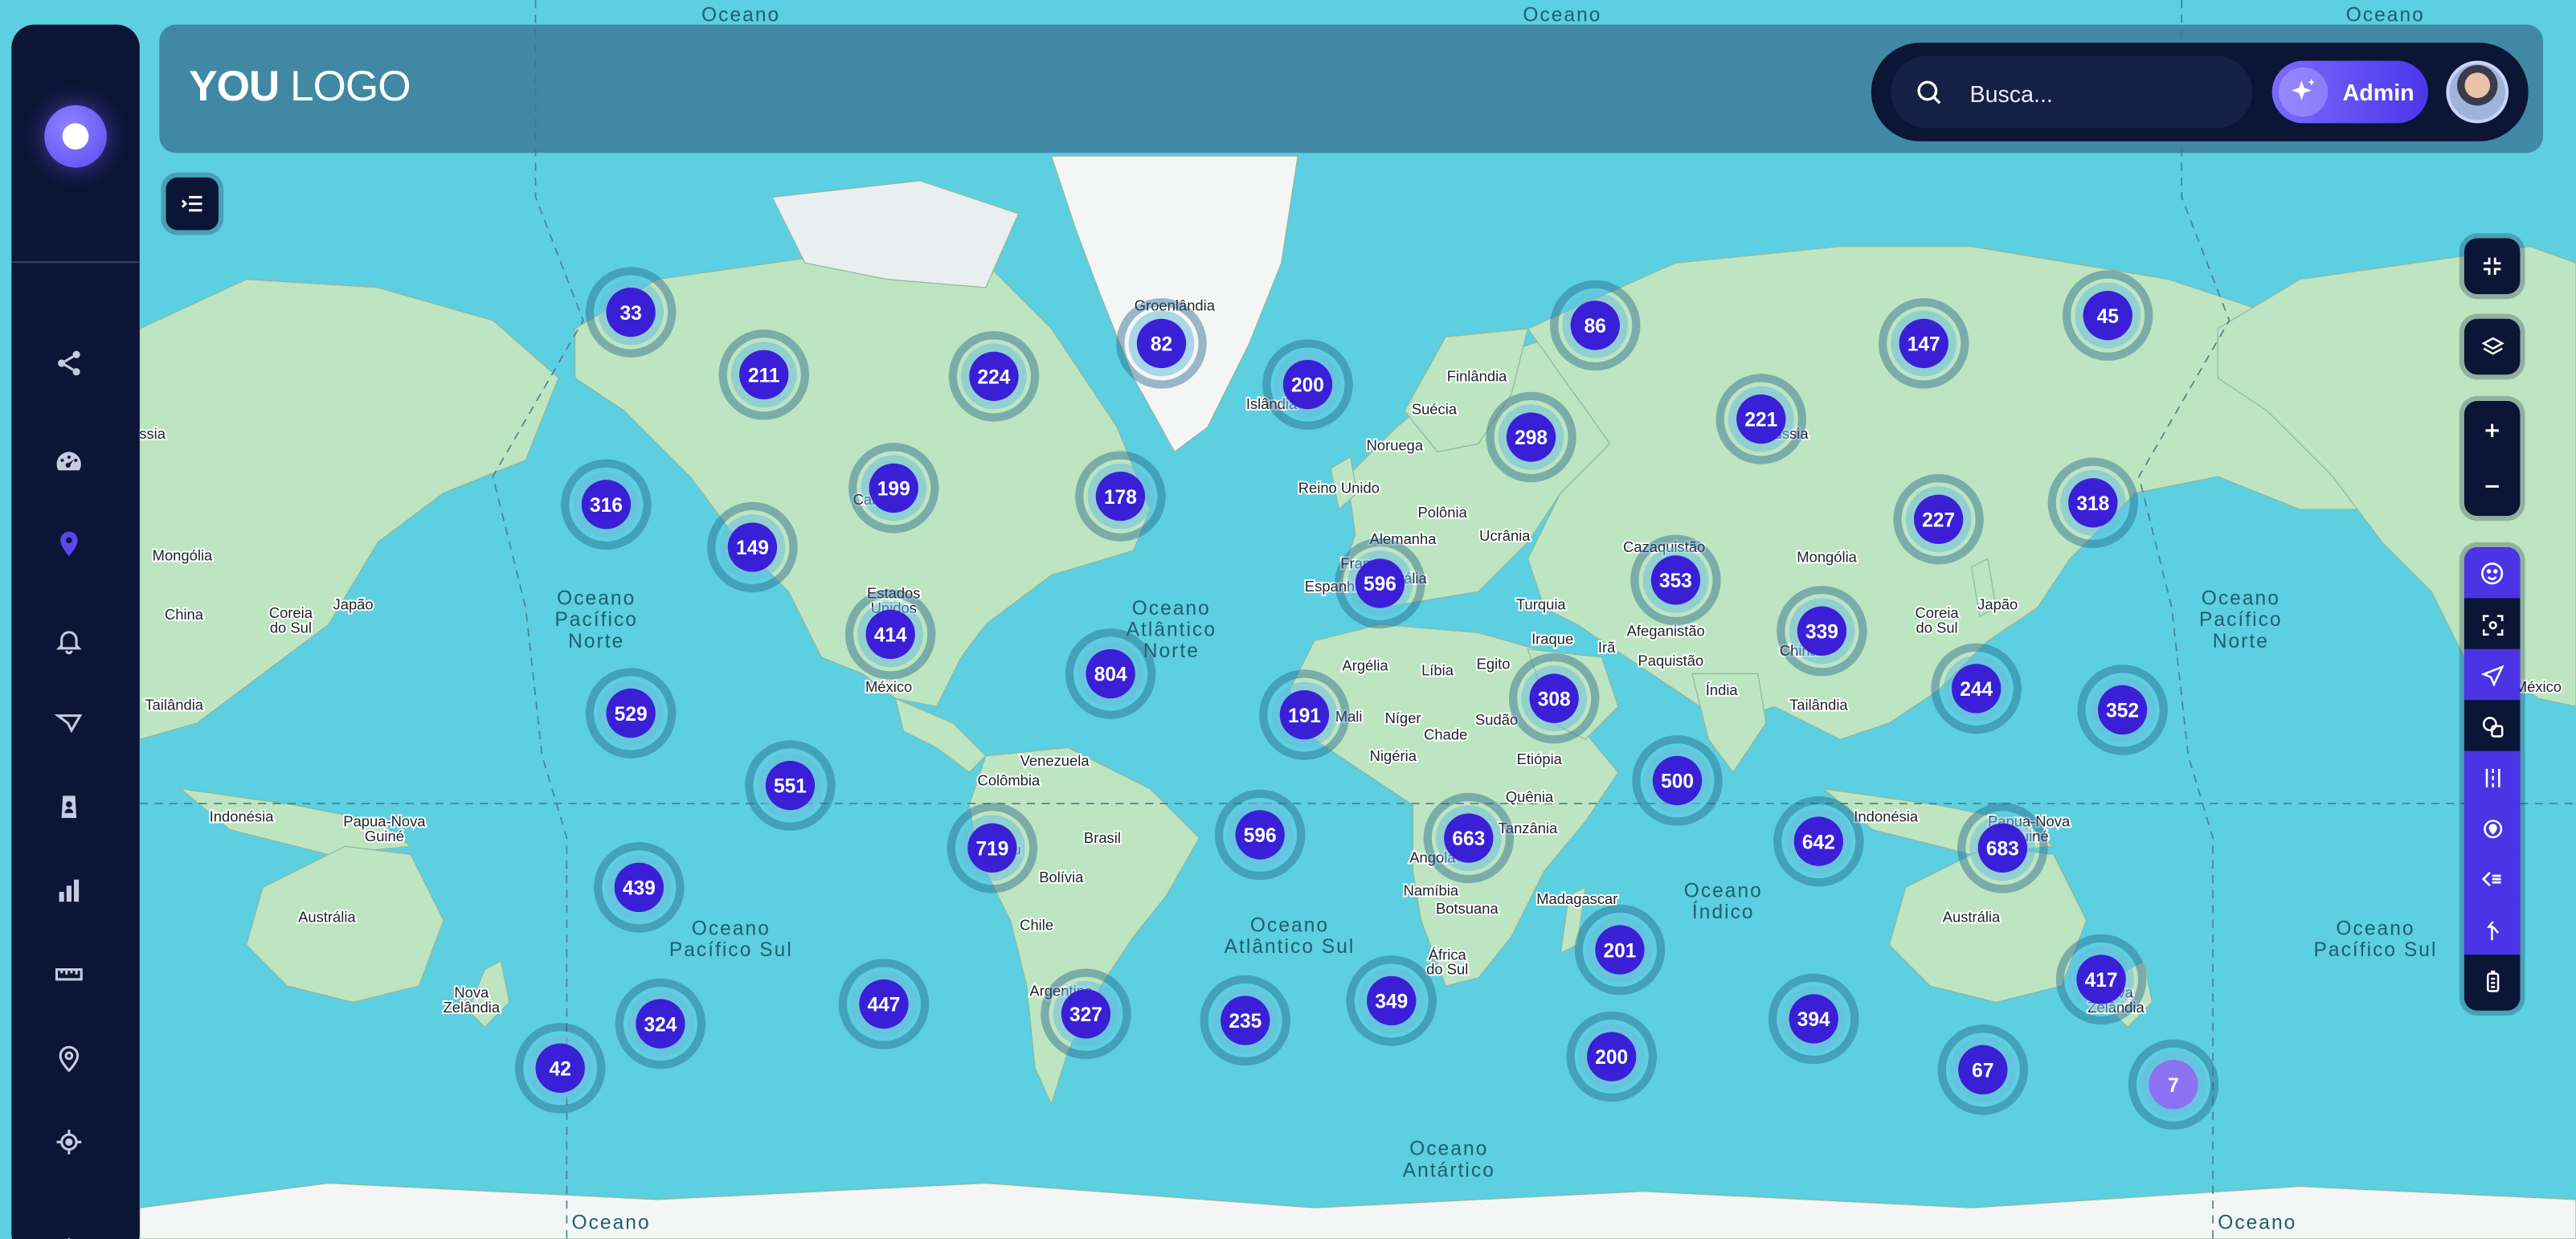  I want to click on cluster-marker: 804, so click(1110, 674).